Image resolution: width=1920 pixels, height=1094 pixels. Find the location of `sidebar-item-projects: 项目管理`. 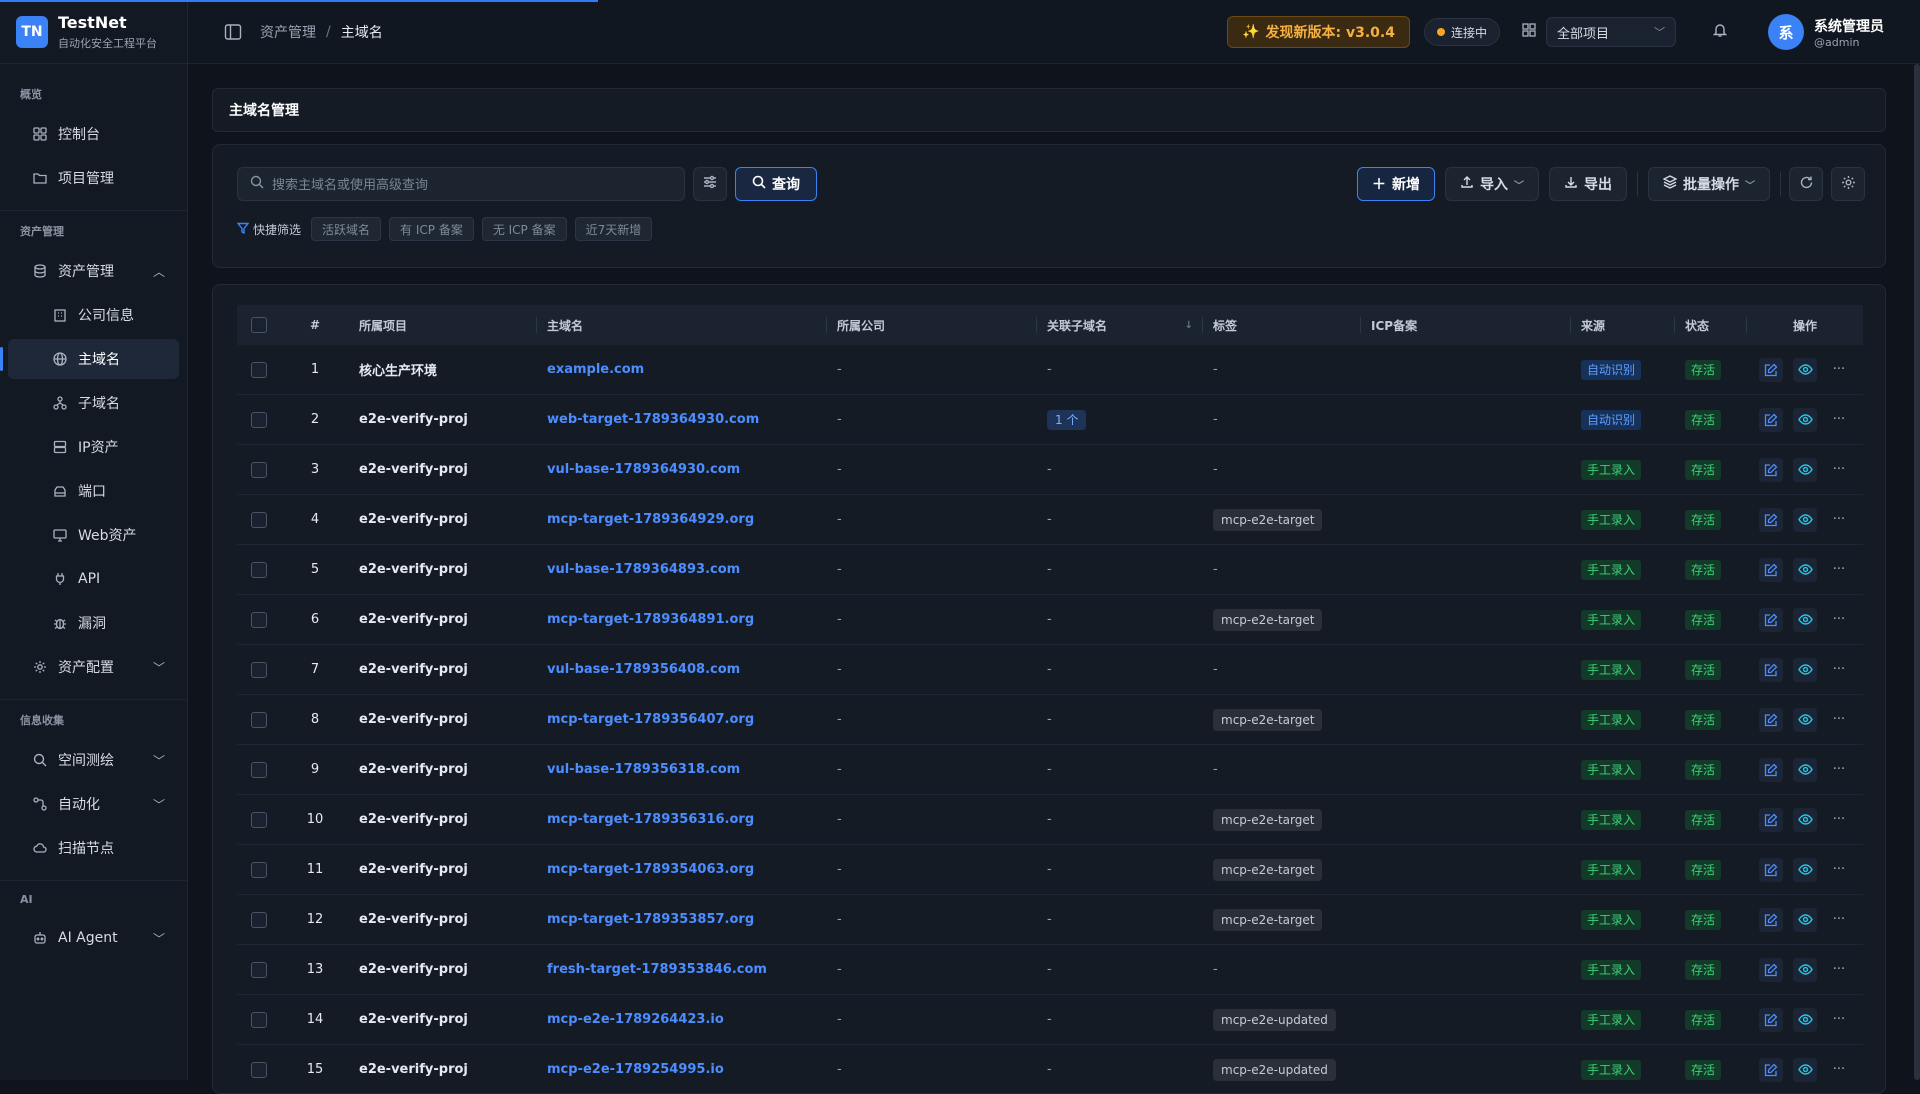

sidebar-item-projects: 项目管理 is located at coordinates (93, 178).